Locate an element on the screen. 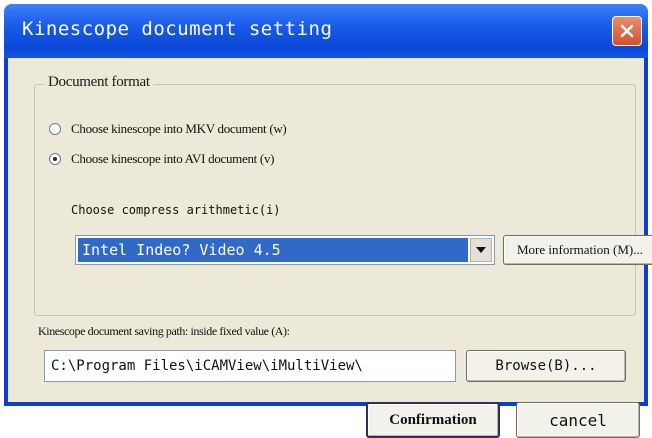 The image size is (652, 438). compress-select-value: Intel Indeo? Video 4.5 is located at coordinates (273, 250).